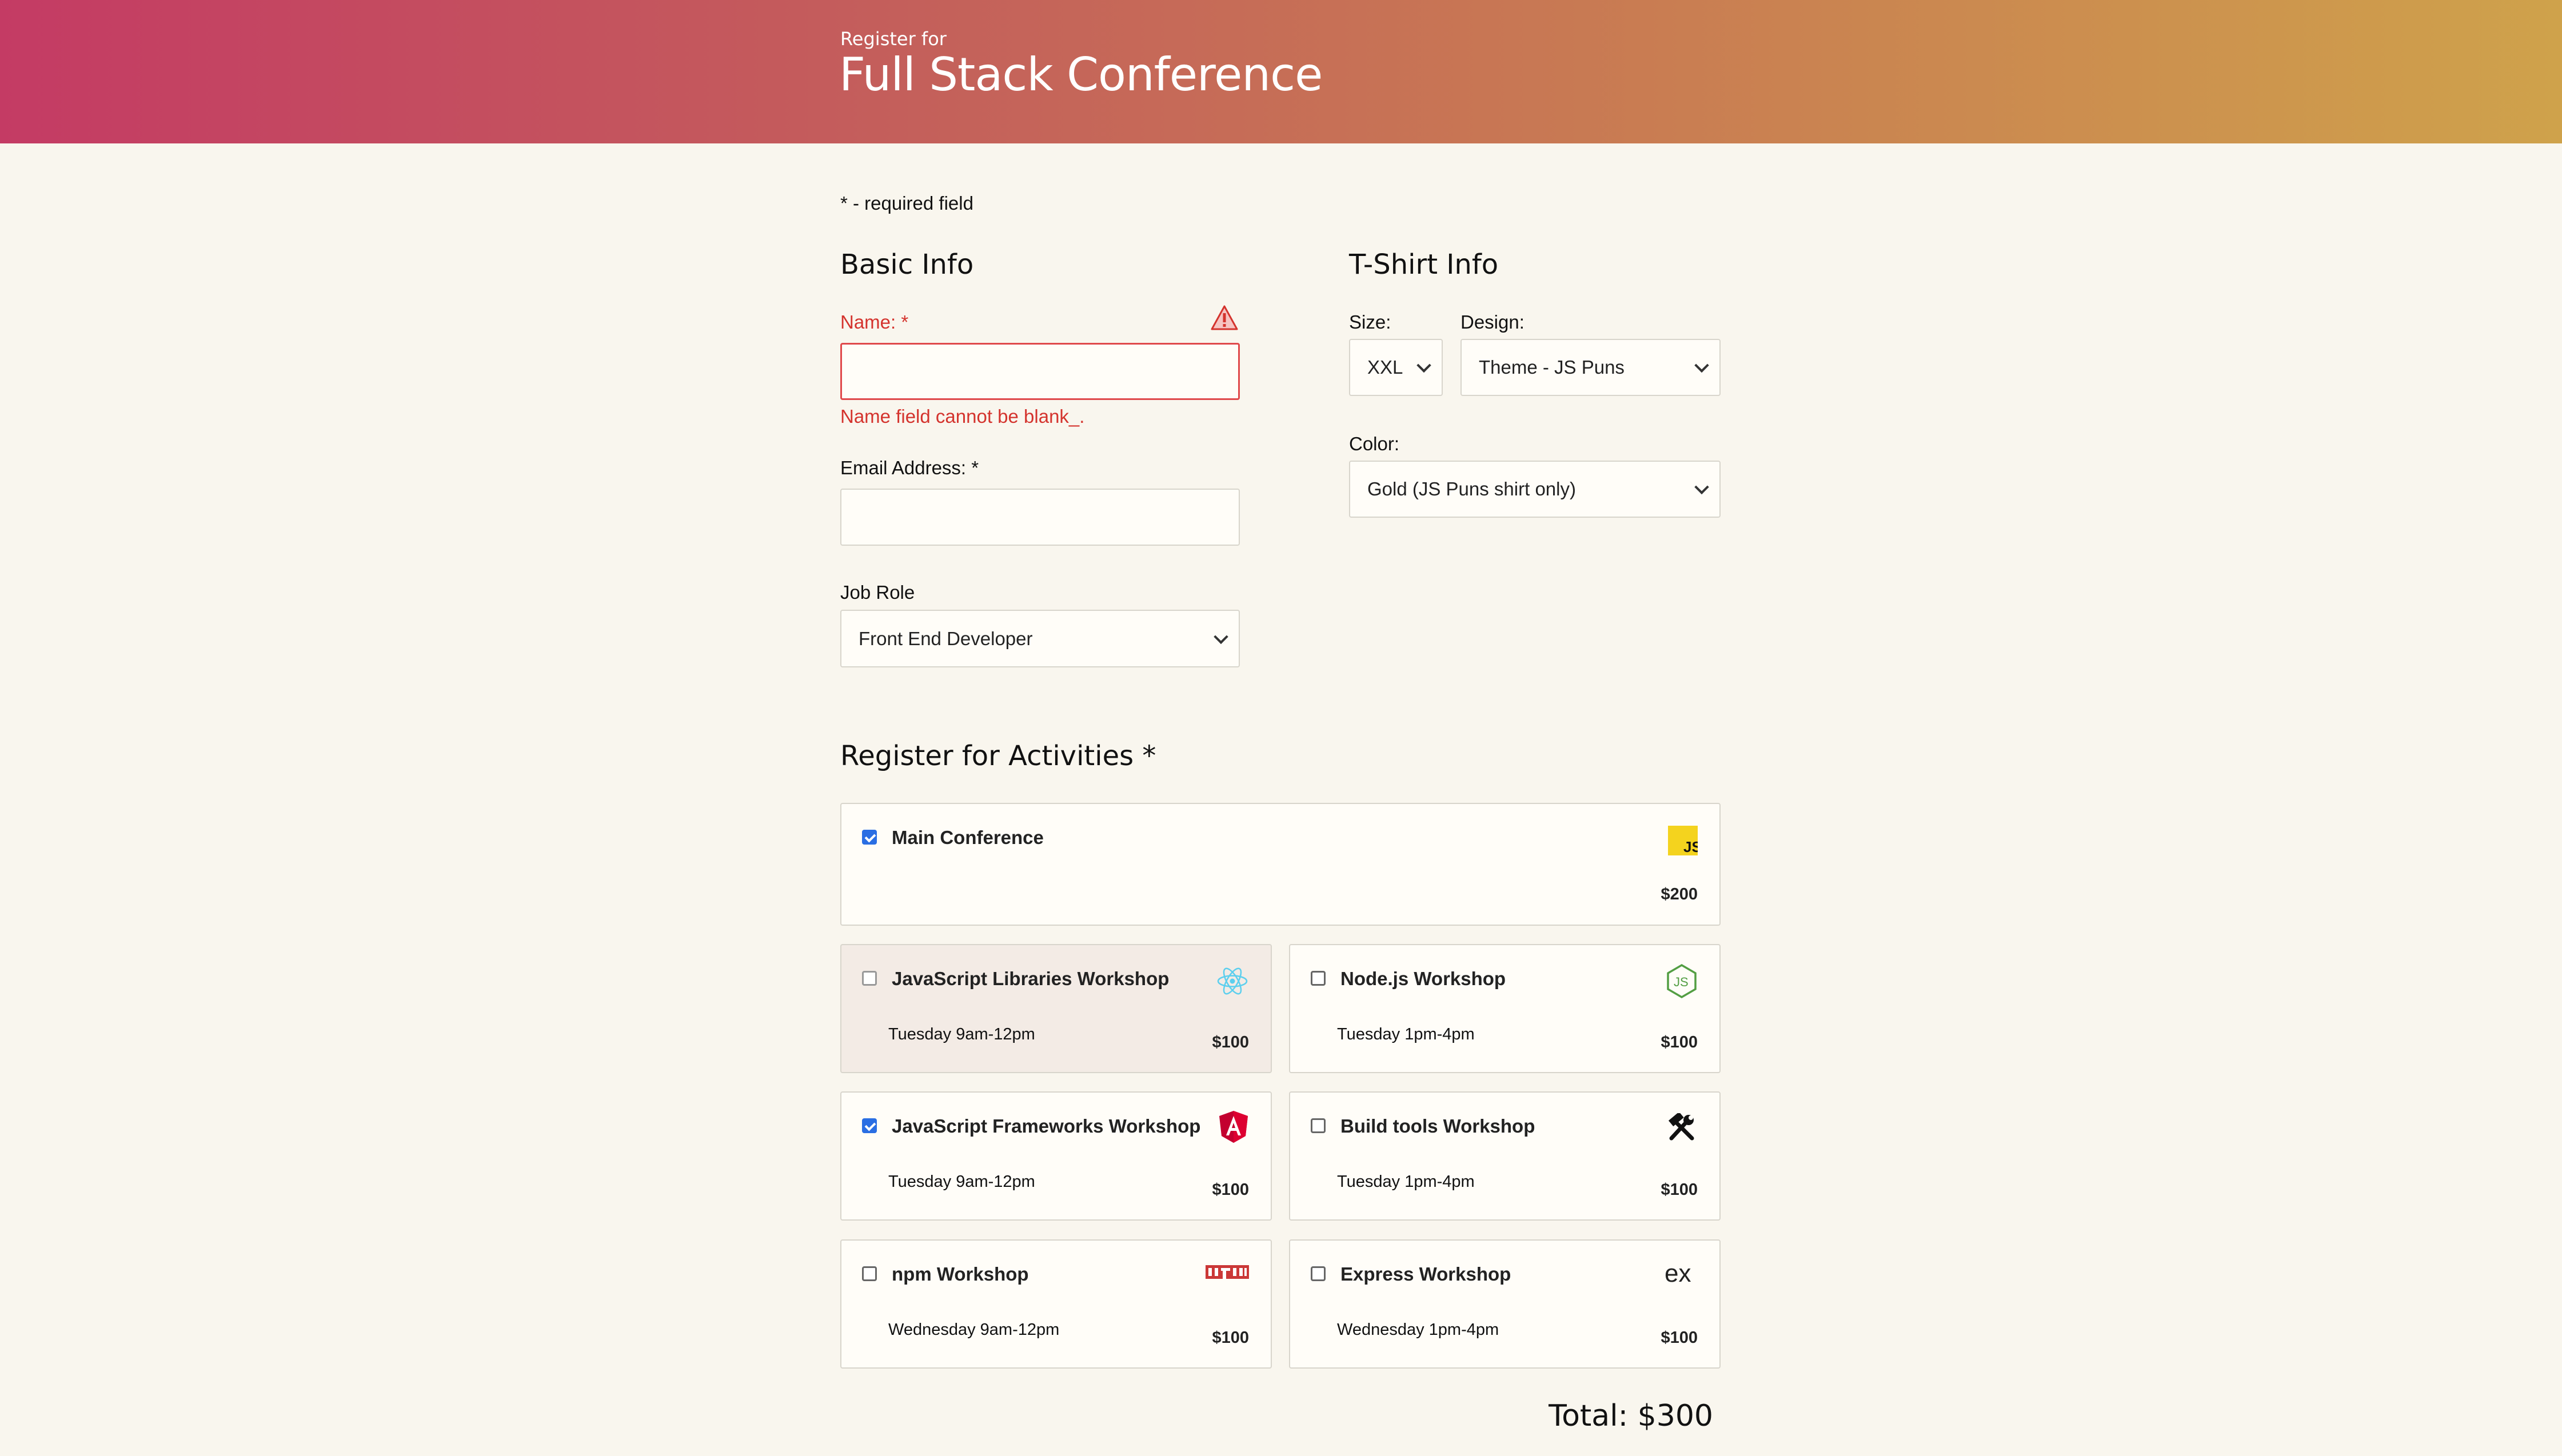  Describe the element at coordinates (907, 265) in the screenshot. I see `basic-info-title: Basic Info` at that location.